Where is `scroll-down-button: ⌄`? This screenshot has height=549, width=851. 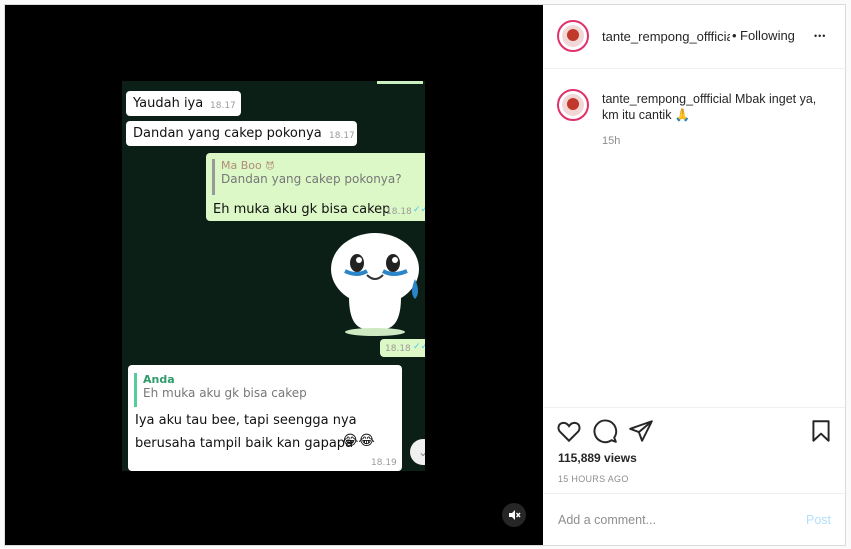
scroll-down-button: ⌄ is located at coordinates (417, 452).